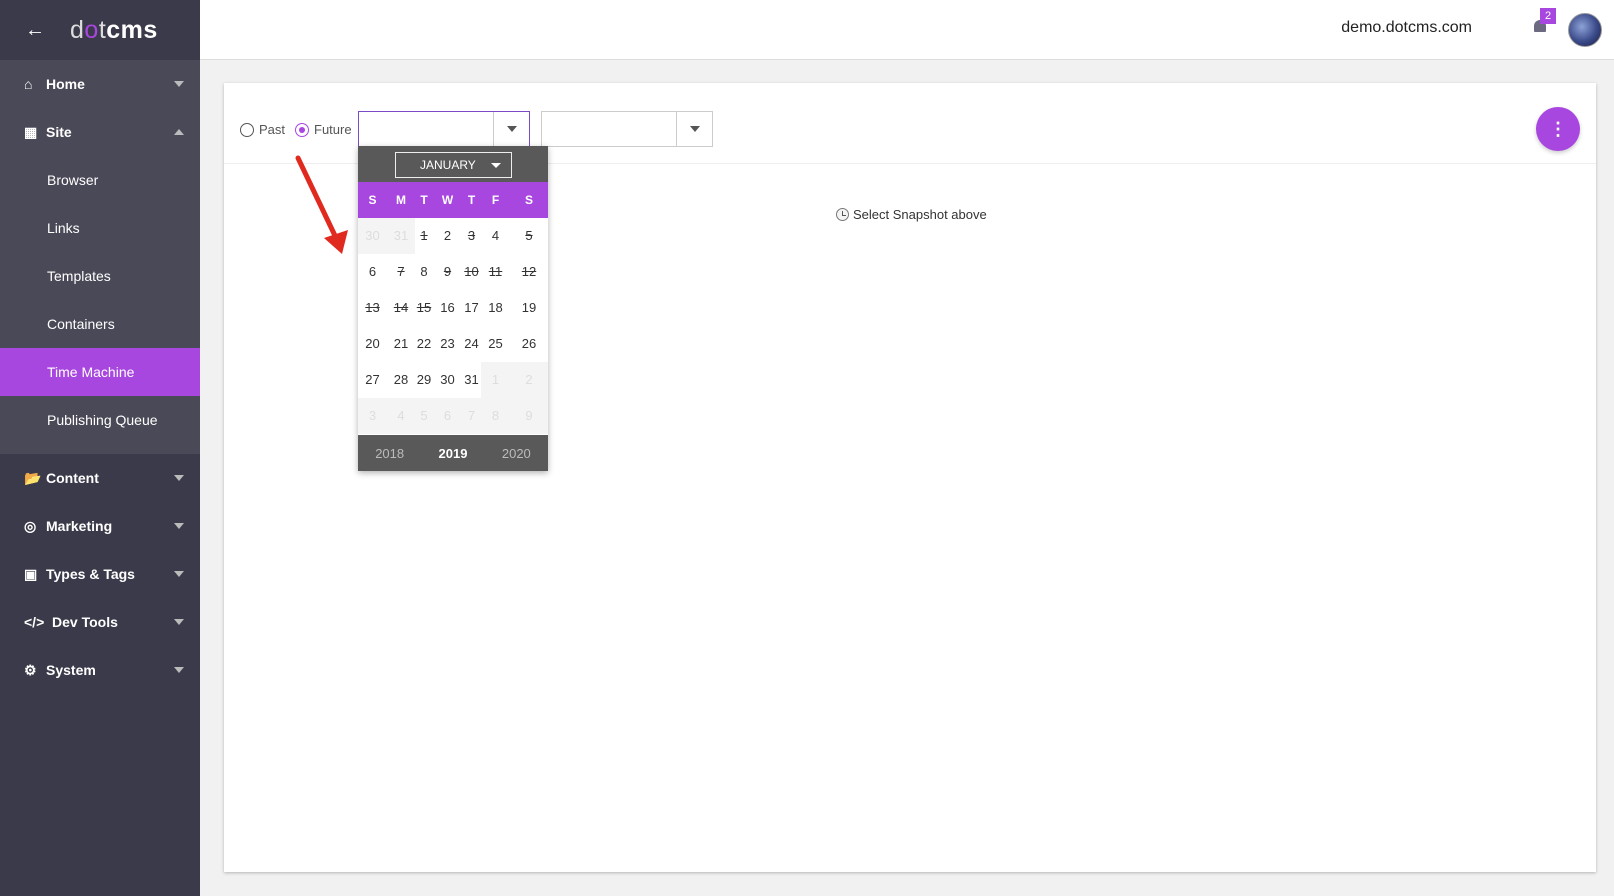 The height and width of the screenshot is (896, 1614). Describe the element at coordinates (907, 30) in the screenshot. I see `top-bar: demo.dotcms.com 2` at that location.